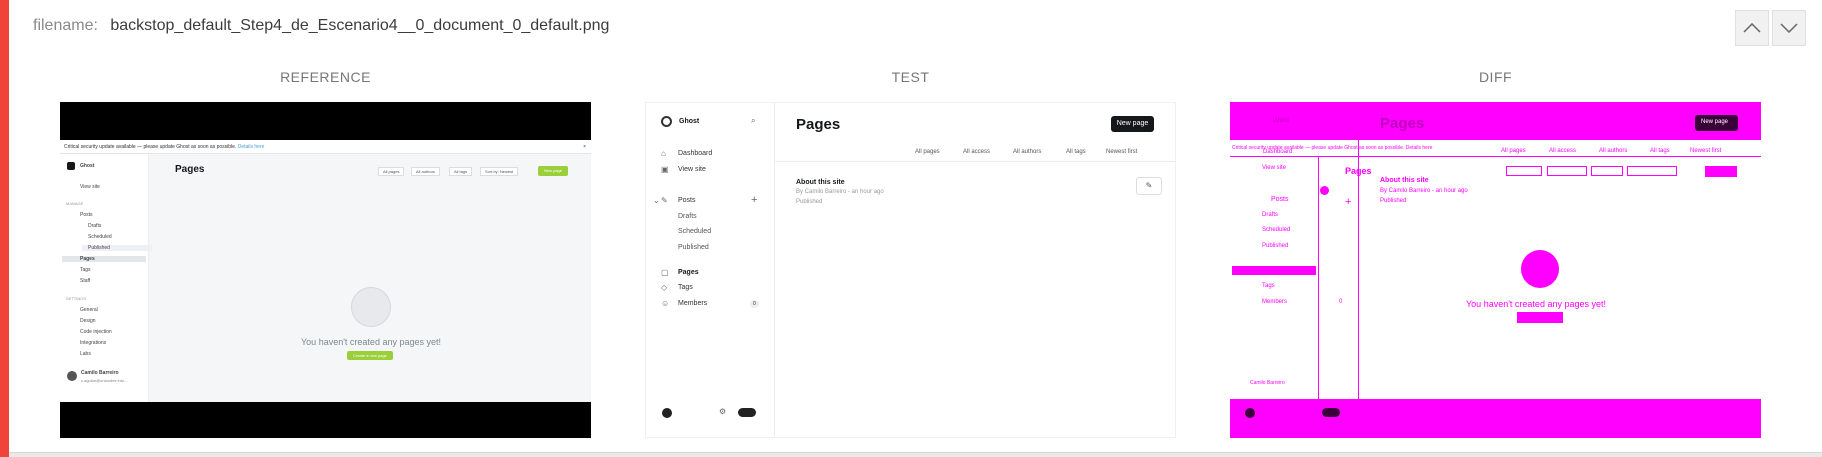 Image resolution: width=1822 pixels, height=457 pixels. I want to click on diff-dashboard: Dashboard, so click(1278, 152).